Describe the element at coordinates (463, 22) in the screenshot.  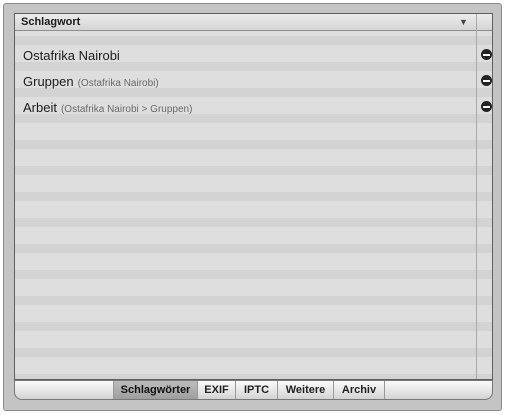
I see `sort-indicator-icon: ▼` at that location.